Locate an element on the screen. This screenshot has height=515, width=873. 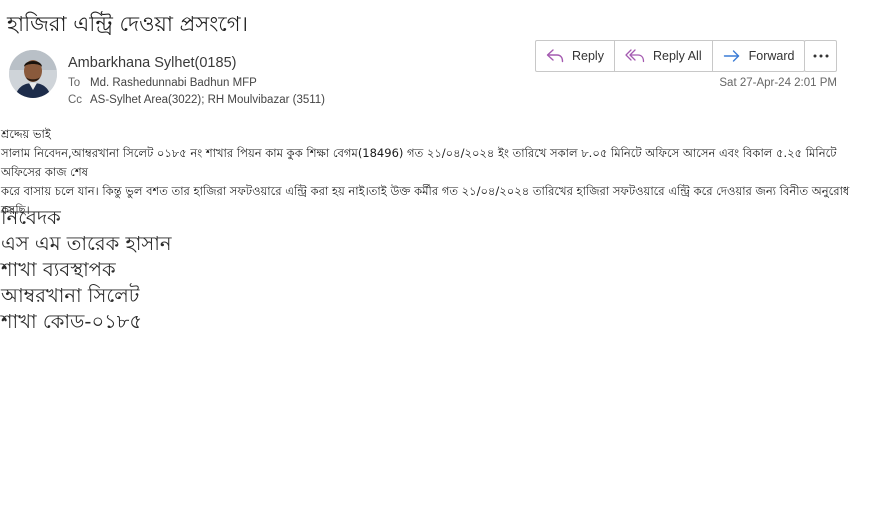
email-subject: হাজিরা এন্ট্রি দেওয়া প্রসংগে। is located at coordinates (127, 24).